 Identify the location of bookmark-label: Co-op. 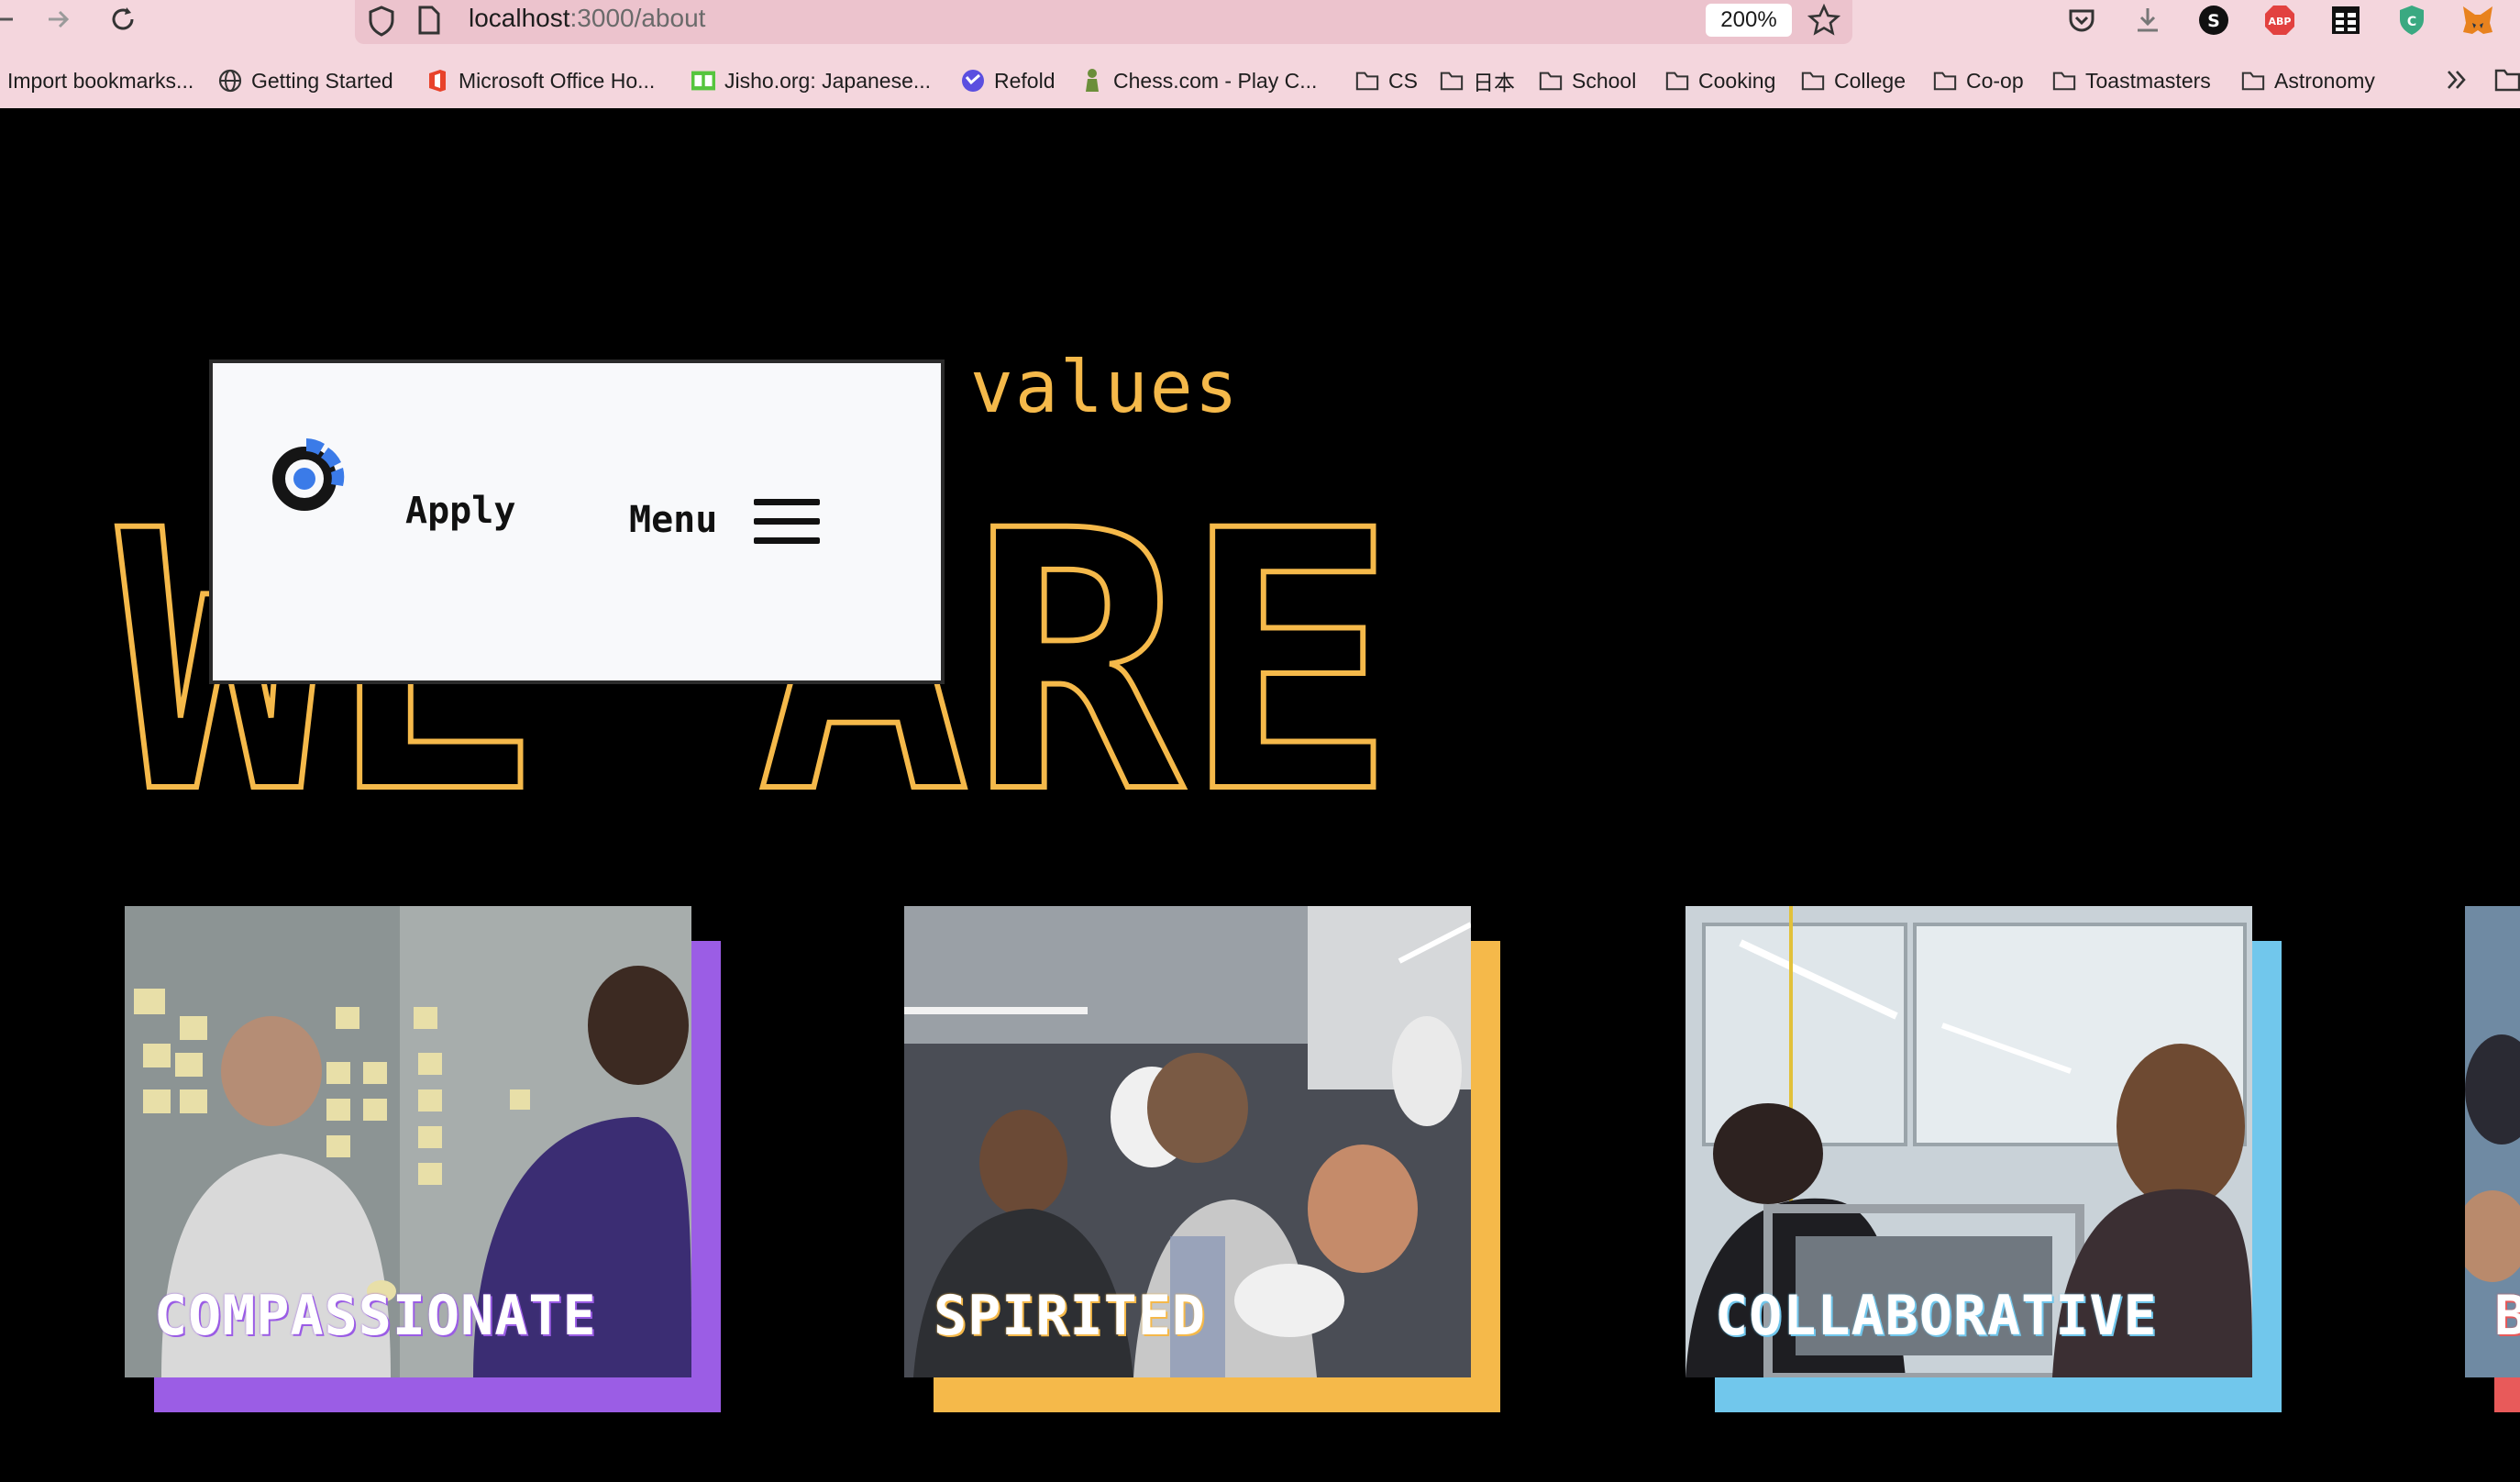
(1995, 81).